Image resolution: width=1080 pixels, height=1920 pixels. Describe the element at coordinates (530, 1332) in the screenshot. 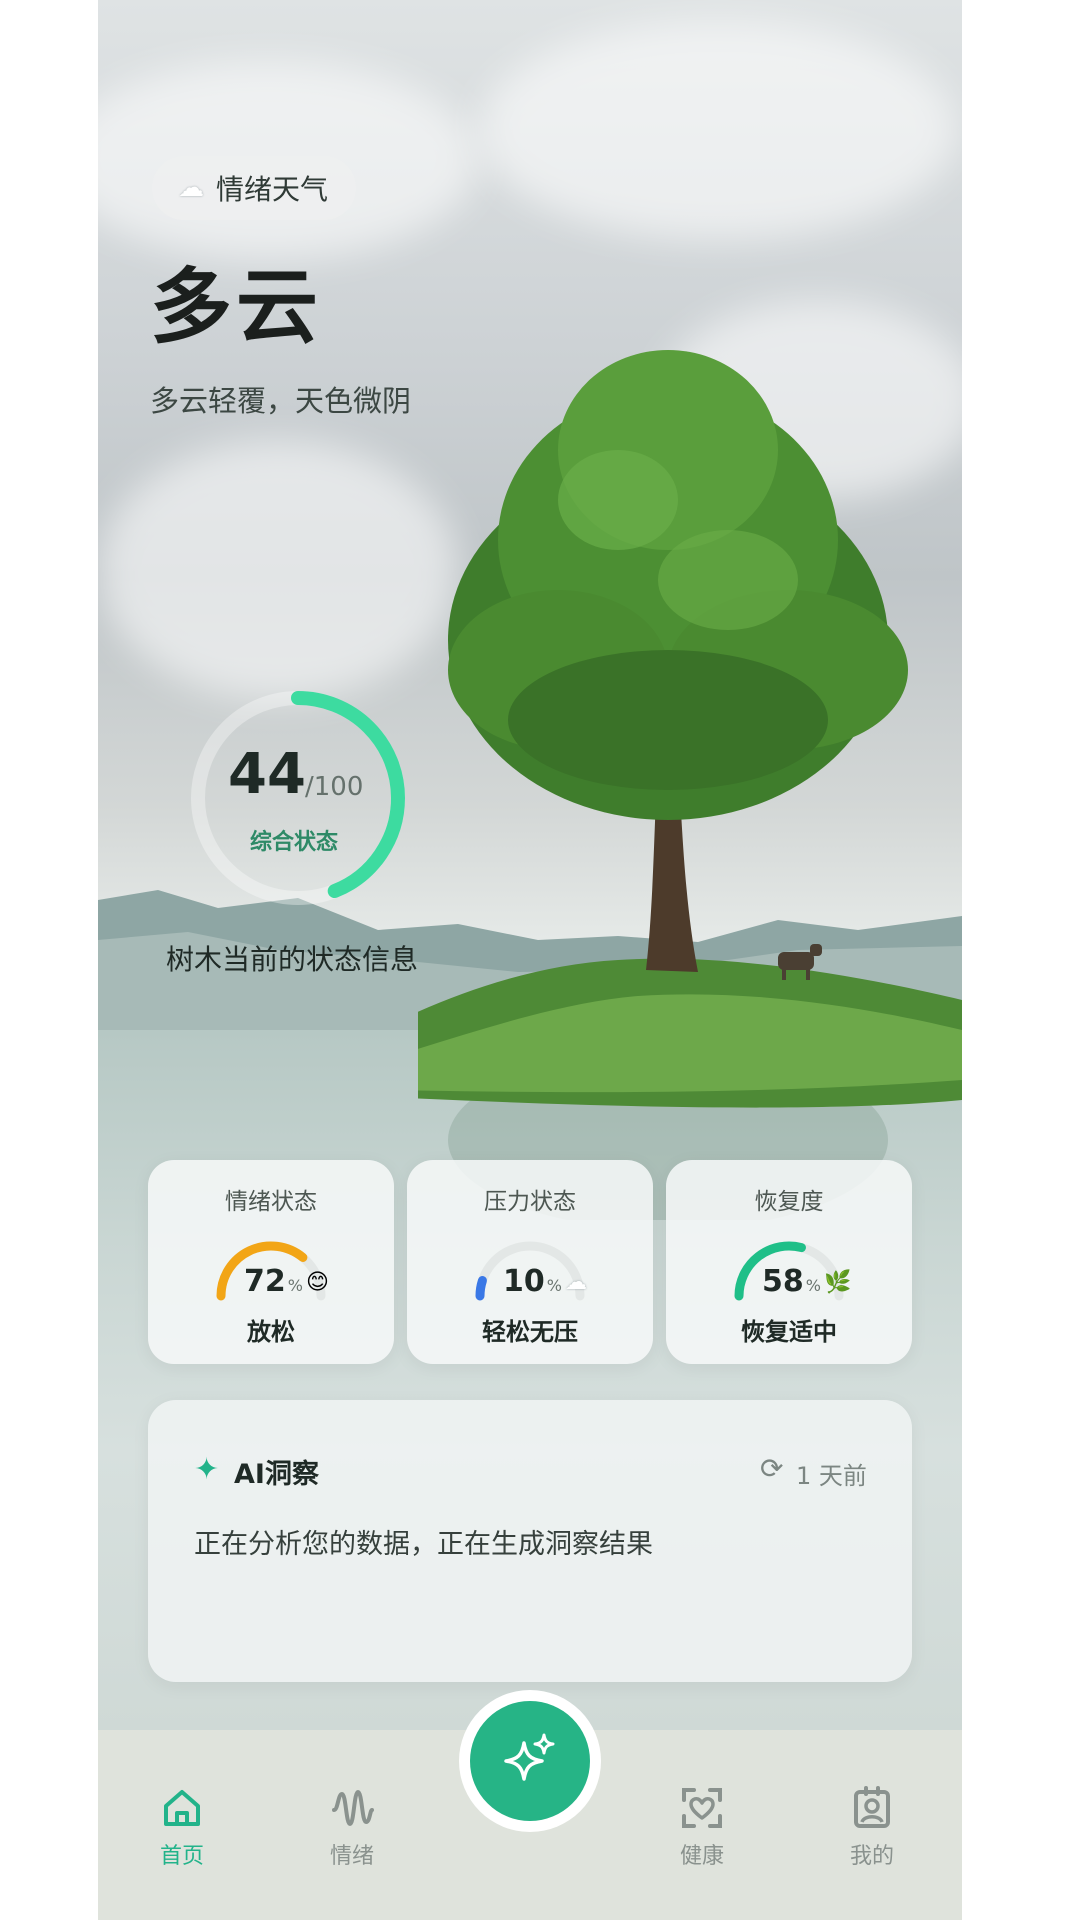

I see `stat-state: 轻松无压` at that location.